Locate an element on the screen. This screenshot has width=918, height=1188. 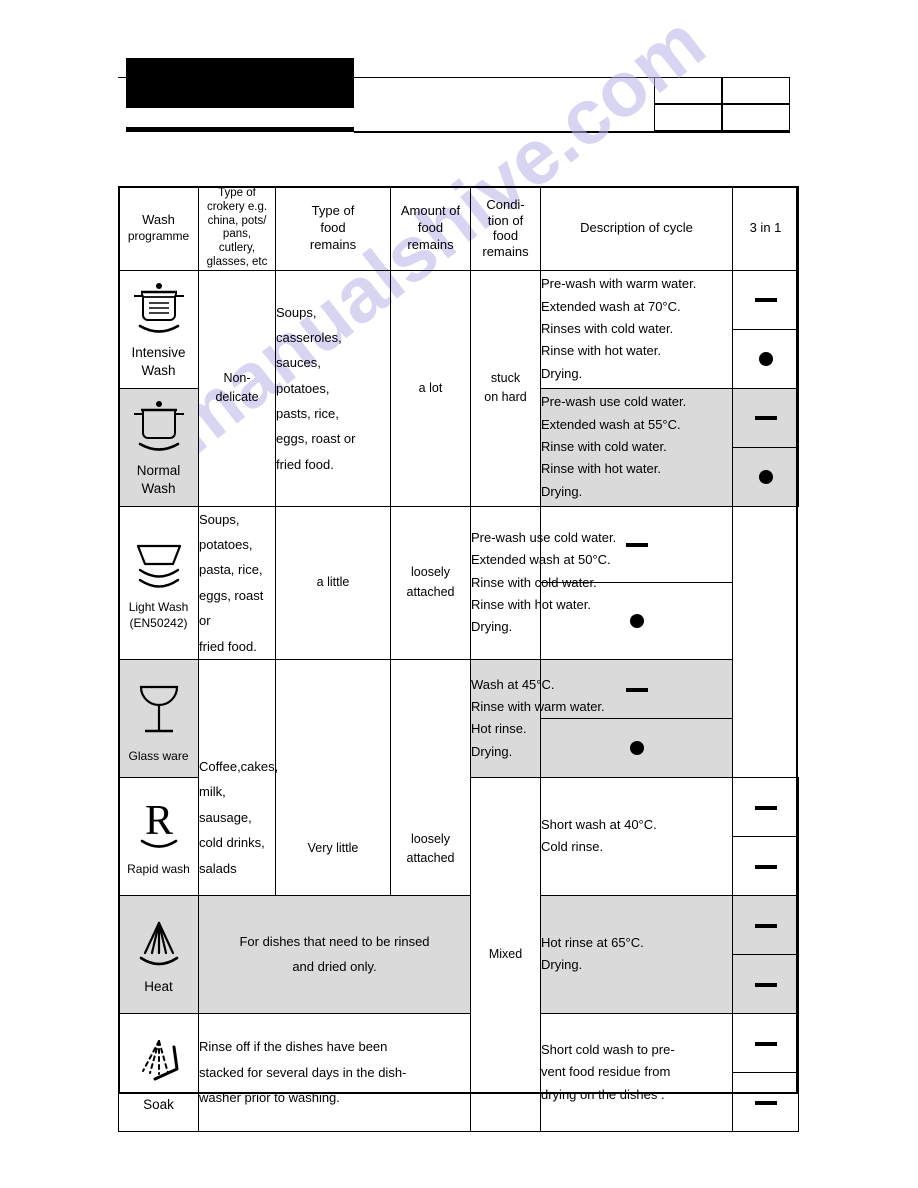
crokery-cell-non-delicate: Non- delicate is located at coordinates (237, 388).